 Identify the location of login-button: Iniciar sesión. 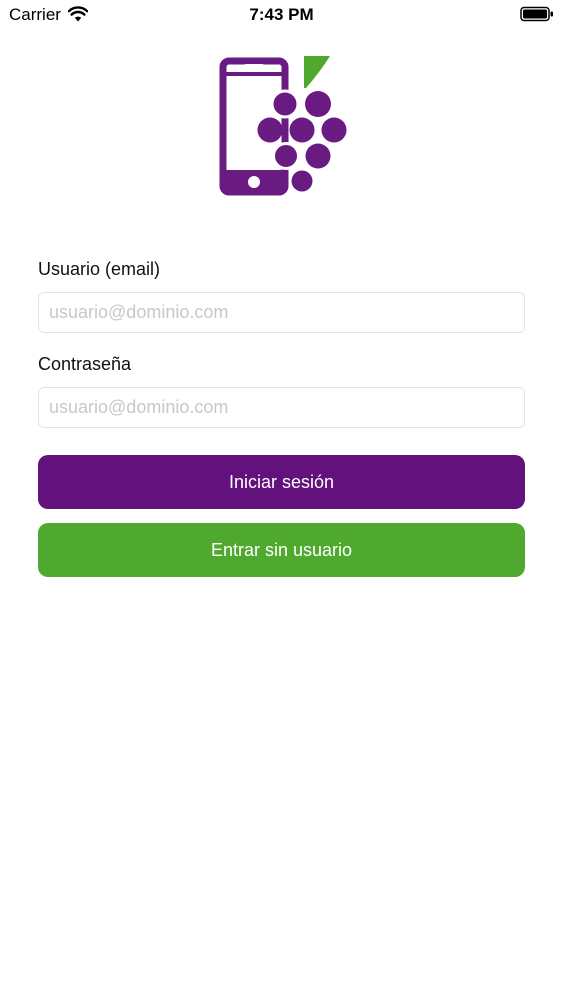
(281, 482).